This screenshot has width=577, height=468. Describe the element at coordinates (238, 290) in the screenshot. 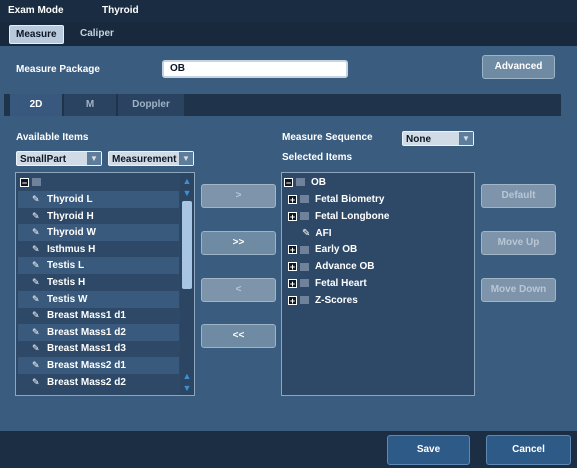

I see `remove-button: <` at that location.